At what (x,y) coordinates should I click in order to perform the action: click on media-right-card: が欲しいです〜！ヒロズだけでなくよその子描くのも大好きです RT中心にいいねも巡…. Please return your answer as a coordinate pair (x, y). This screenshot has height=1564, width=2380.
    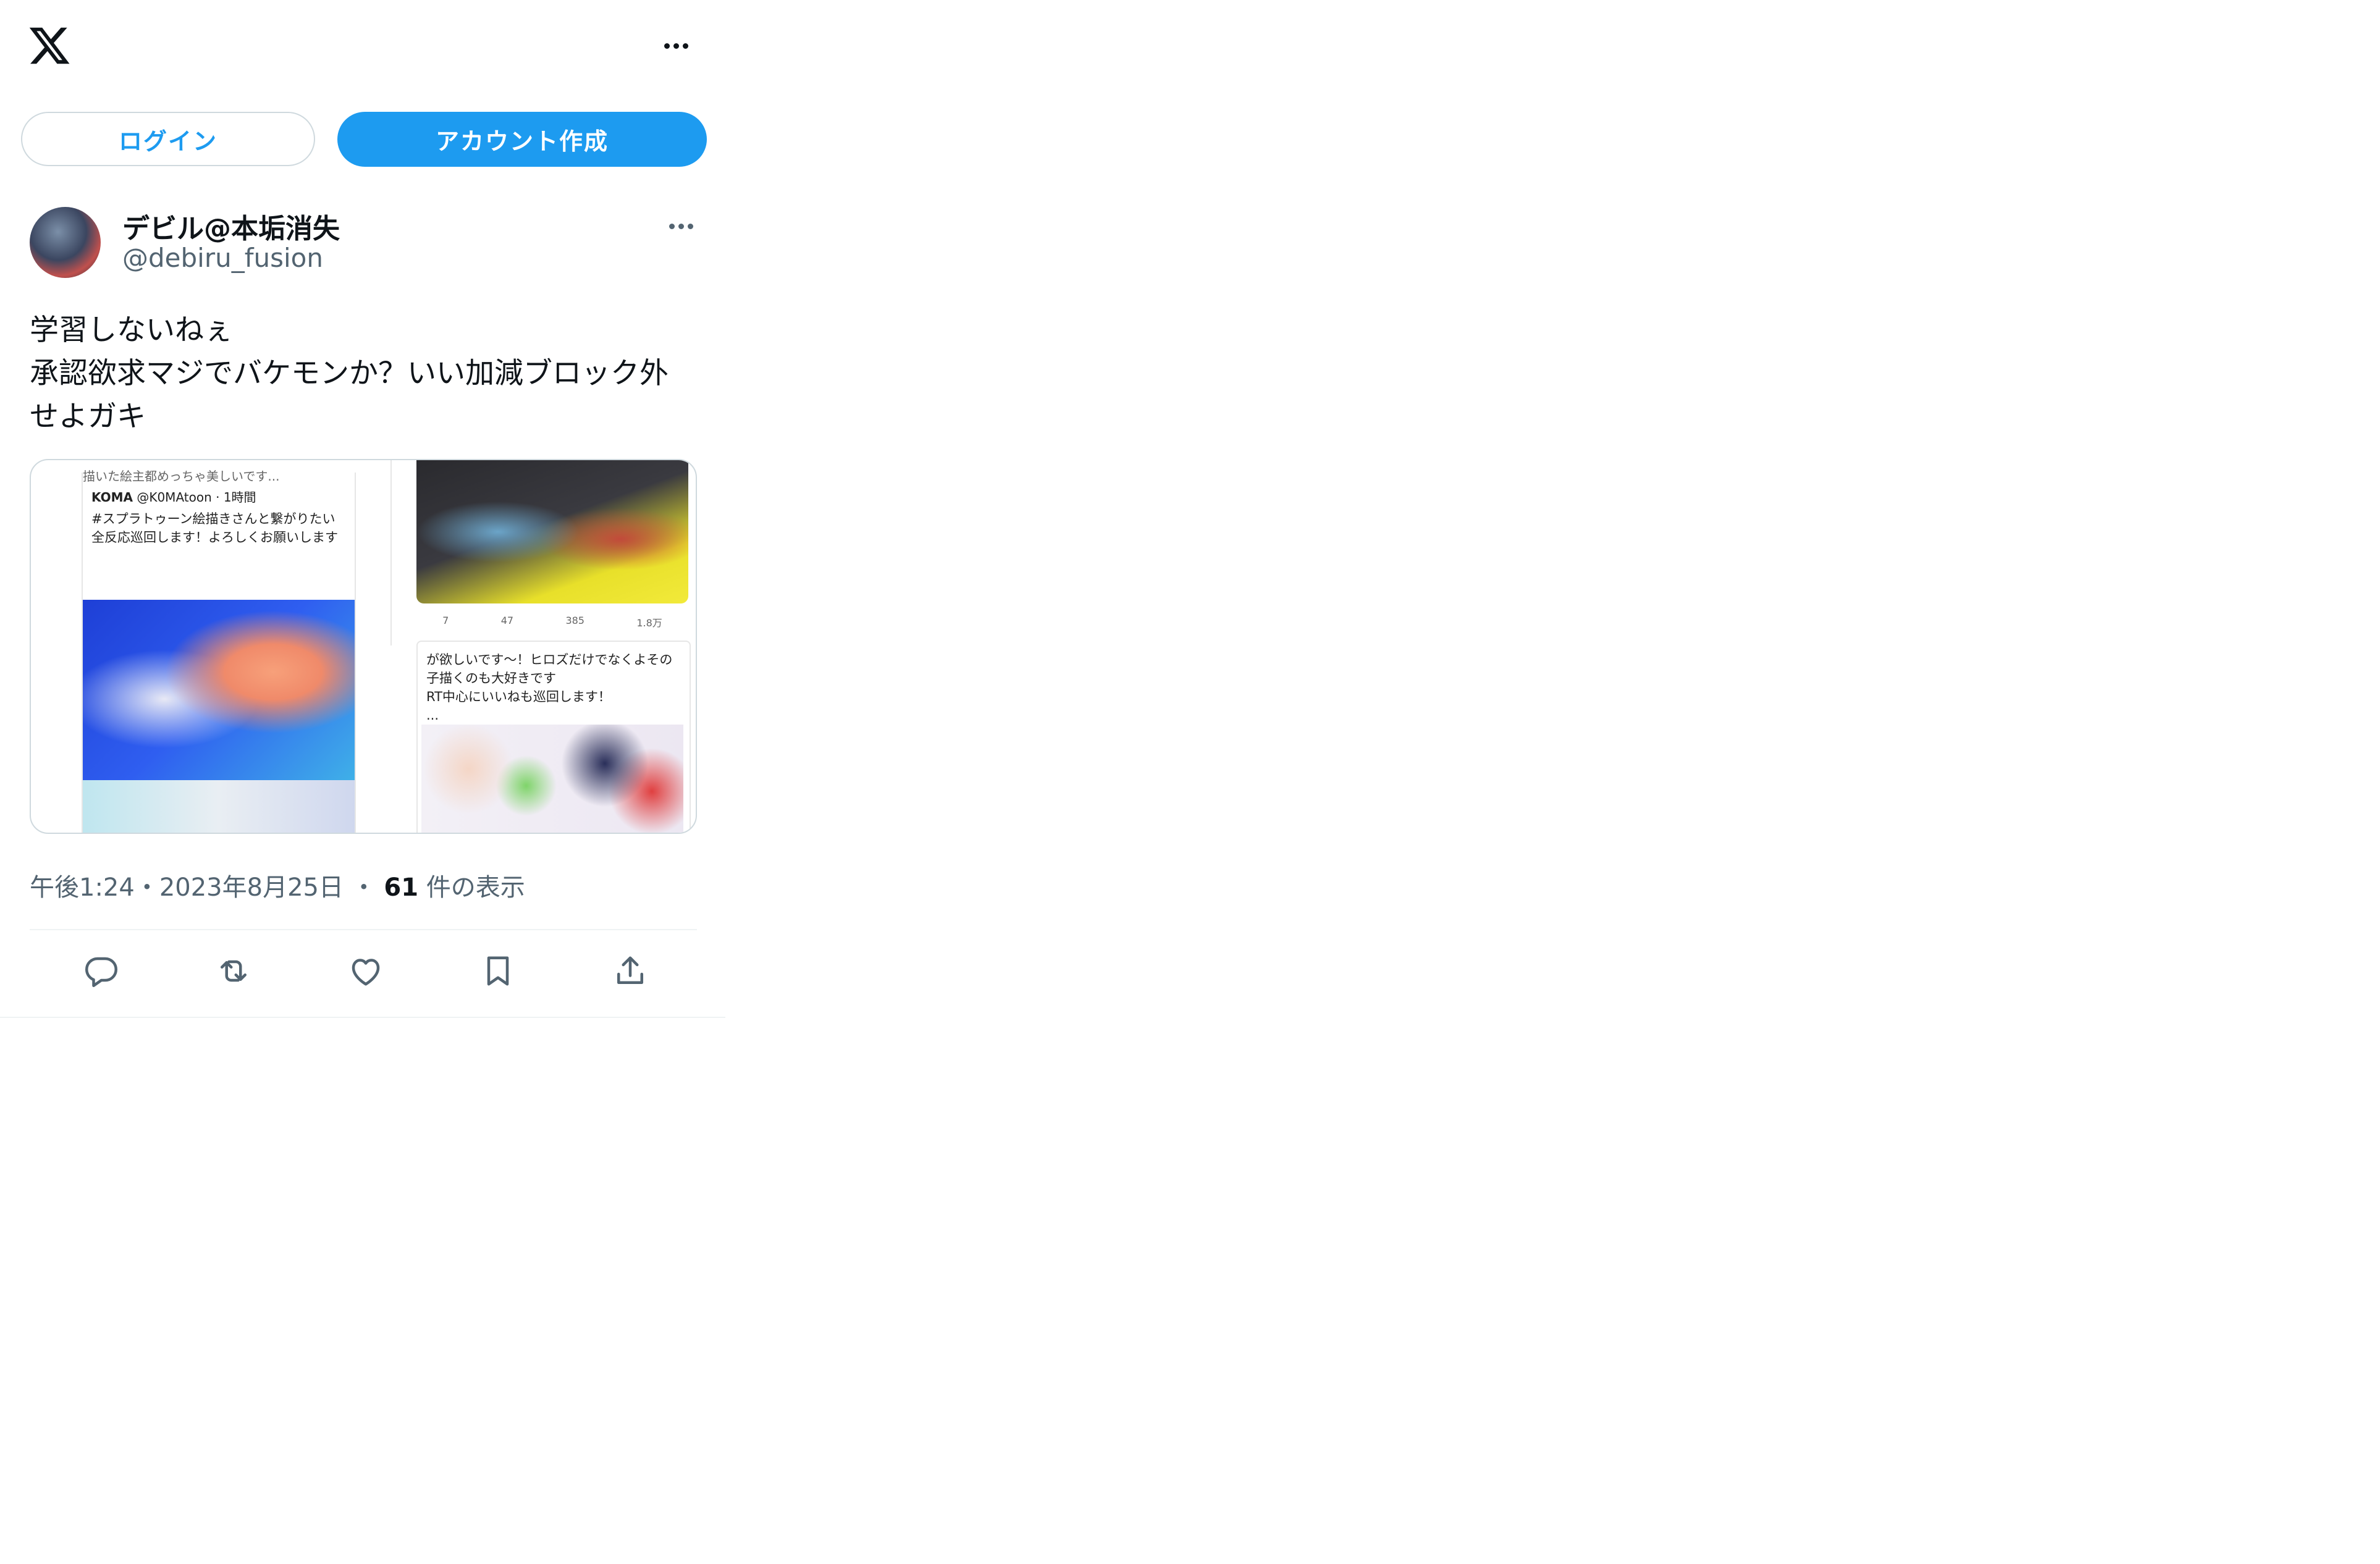
    Looking at the image, I should click on (553, 737).